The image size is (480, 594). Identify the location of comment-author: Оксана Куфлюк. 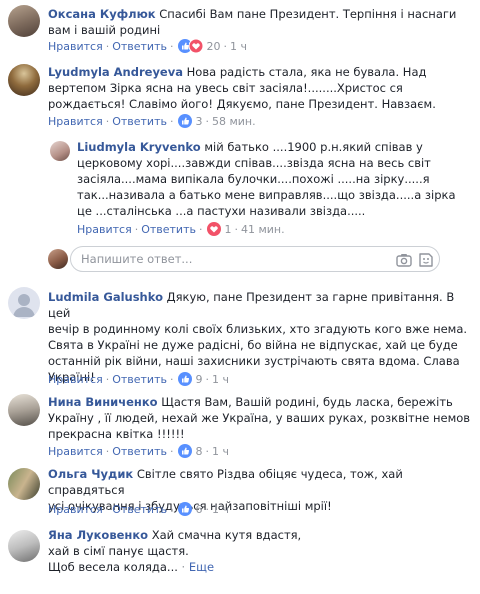
(102, 14).